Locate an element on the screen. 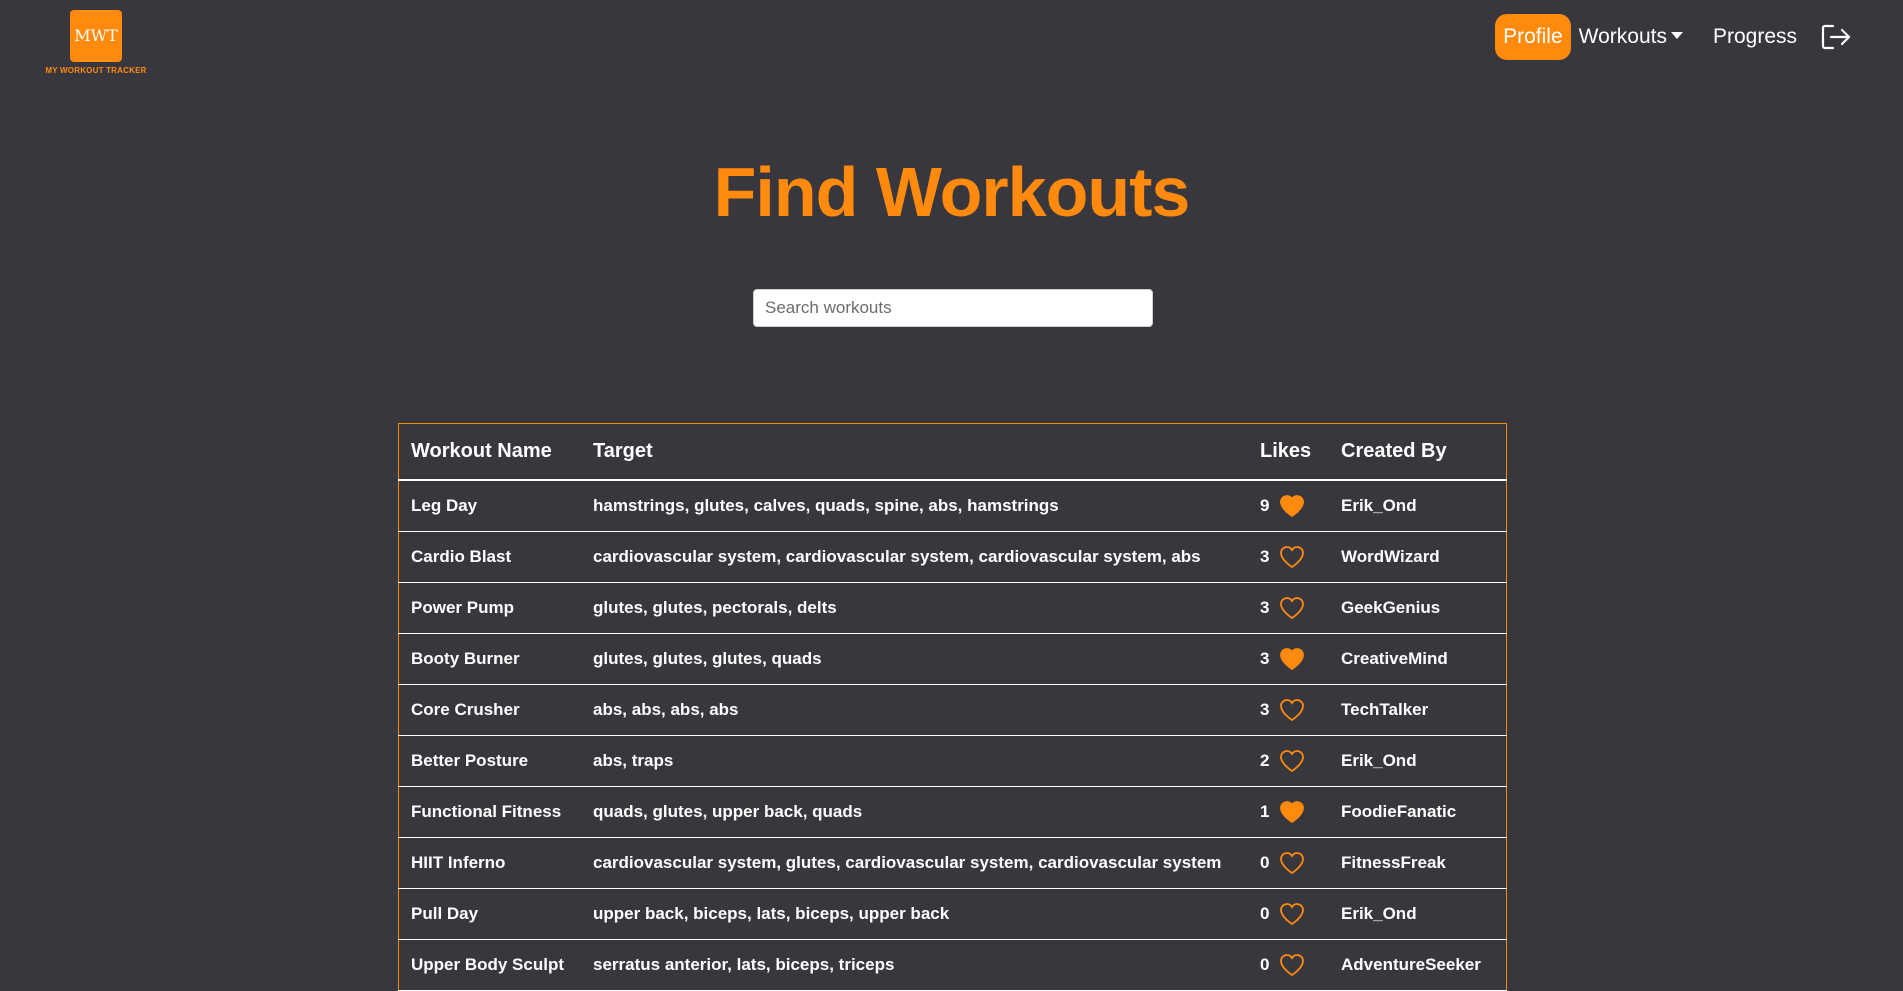 The image size is (1903, 991). nav-profile-link: Profile is located at coordinates (1533, 37).